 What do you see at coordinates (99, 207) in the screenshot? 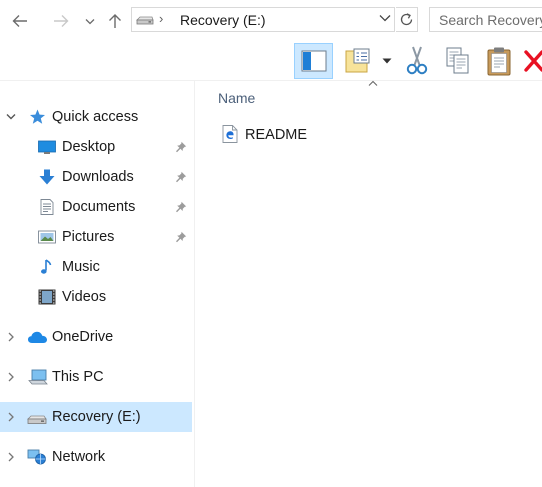
I see `nav-item-label: Documents` at bounding box center [99, 207].